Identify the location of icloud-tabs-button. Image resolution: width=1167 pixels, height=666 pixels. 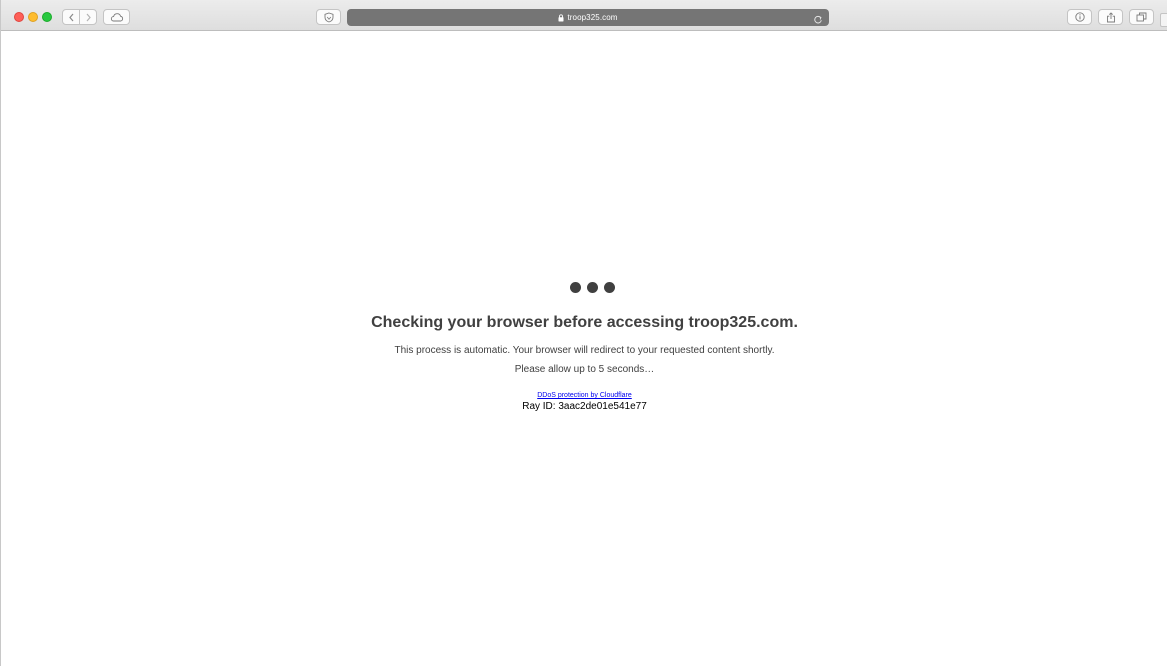
(116, 17).